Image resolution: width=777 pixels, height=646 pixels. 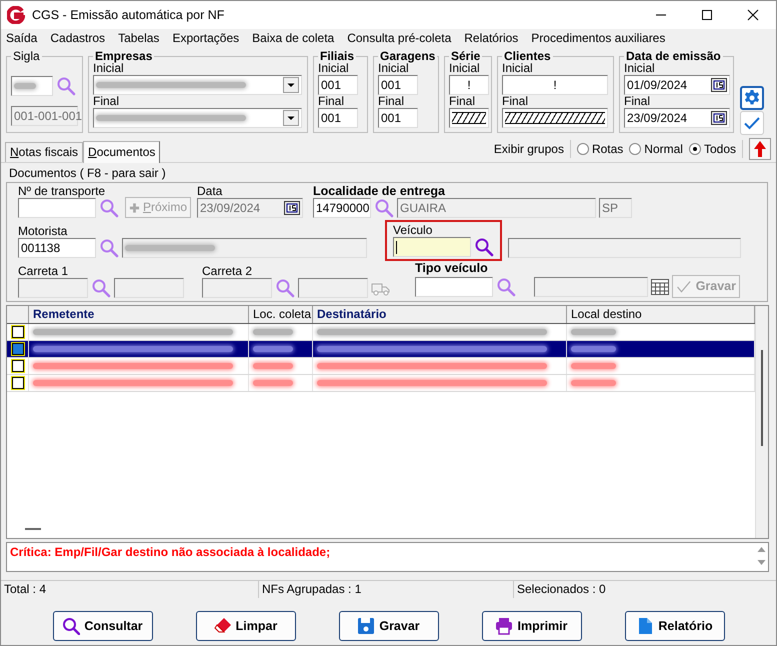 I want to click on group-label: Clientes, so click(x=527, y=56).